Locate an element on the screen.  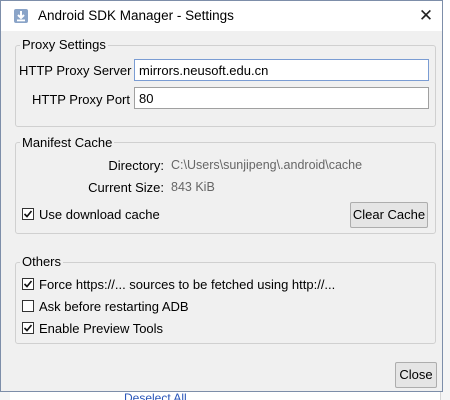
enable-preview-tools-label: Enable Preview Tools is located at coordinates (101, 328).